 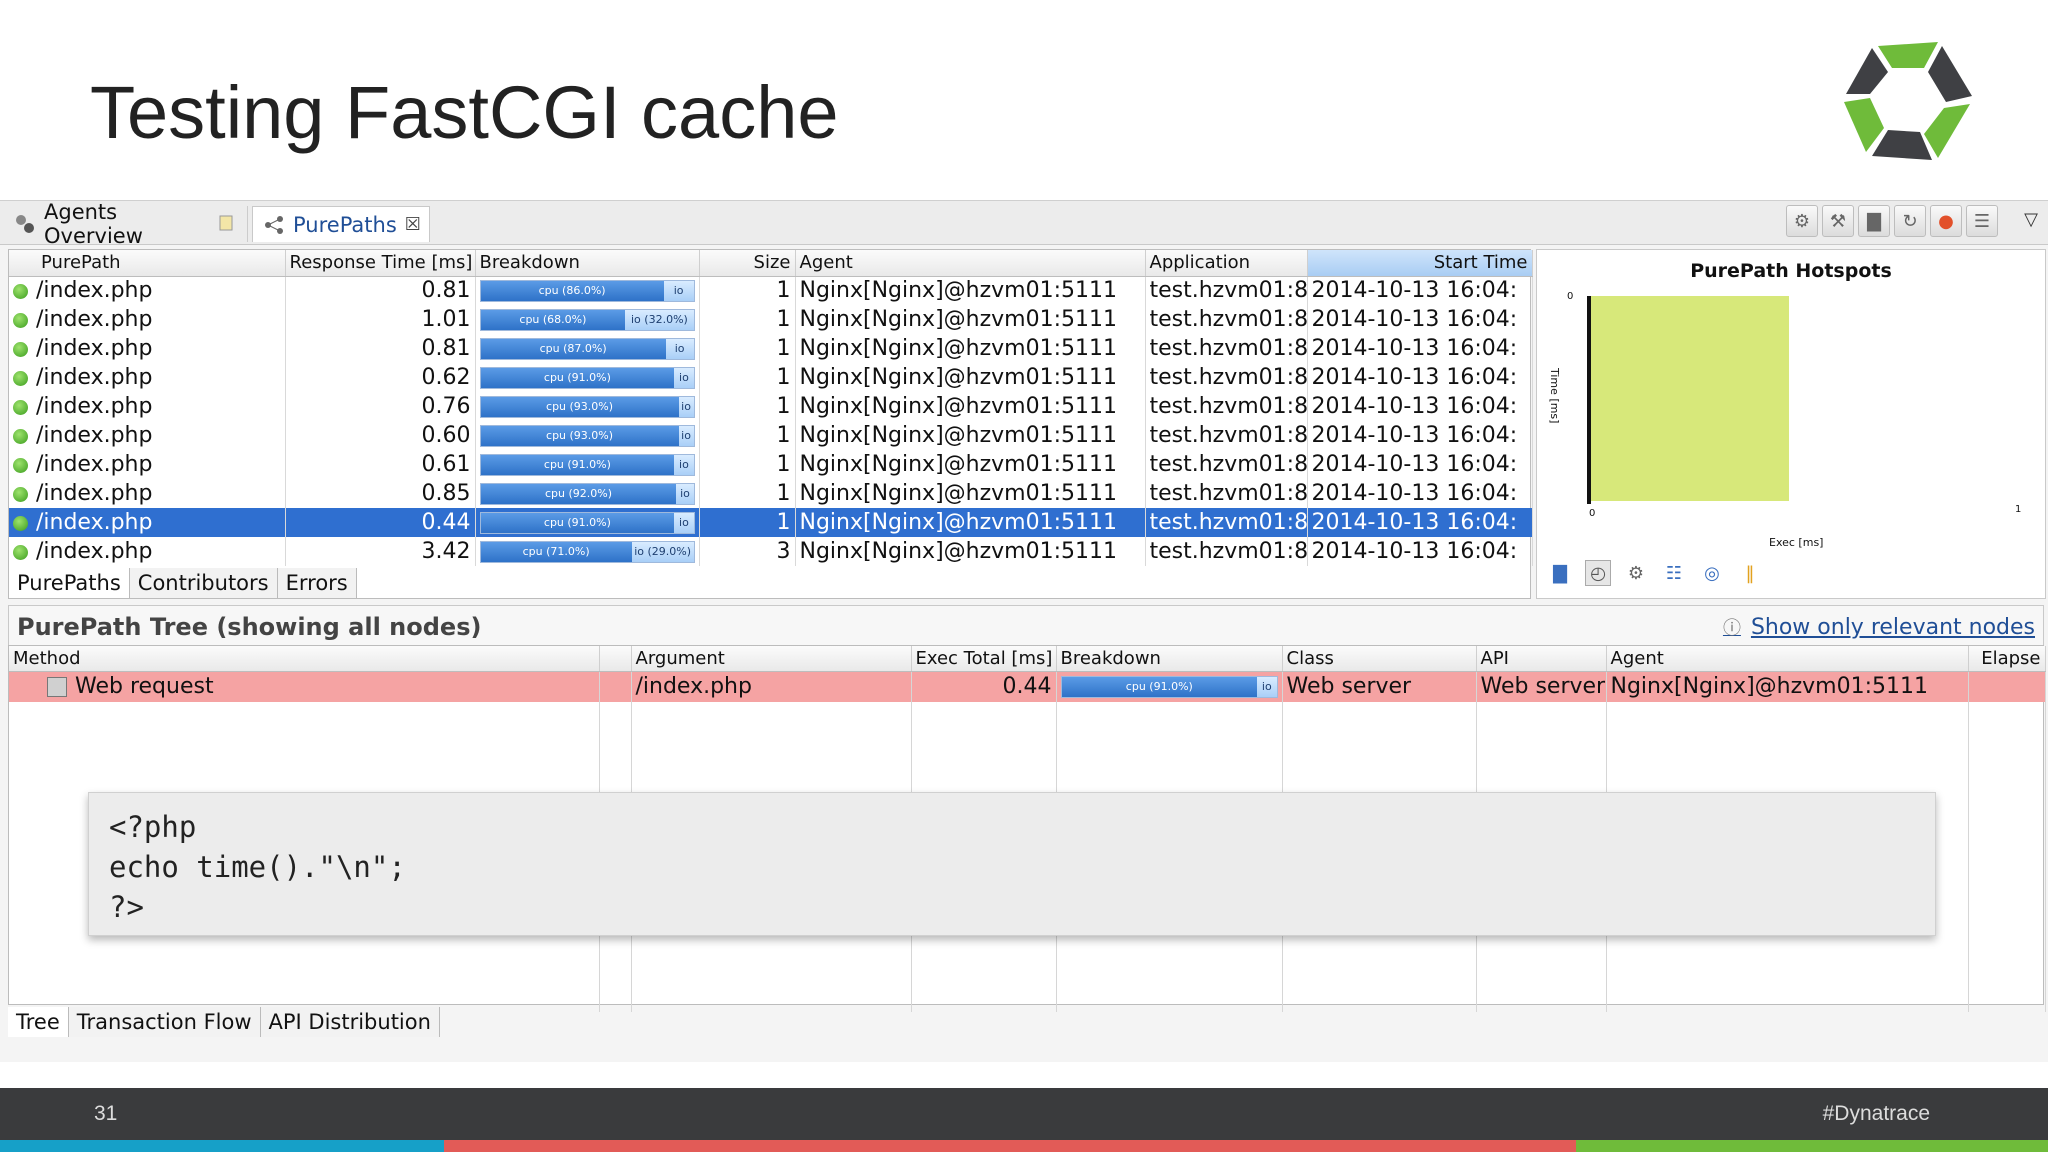 What do you see at coordinates (1982, 221) in the screenshot?
I see `tree-view-icon: ☰` at bounding box center [1982, 221].